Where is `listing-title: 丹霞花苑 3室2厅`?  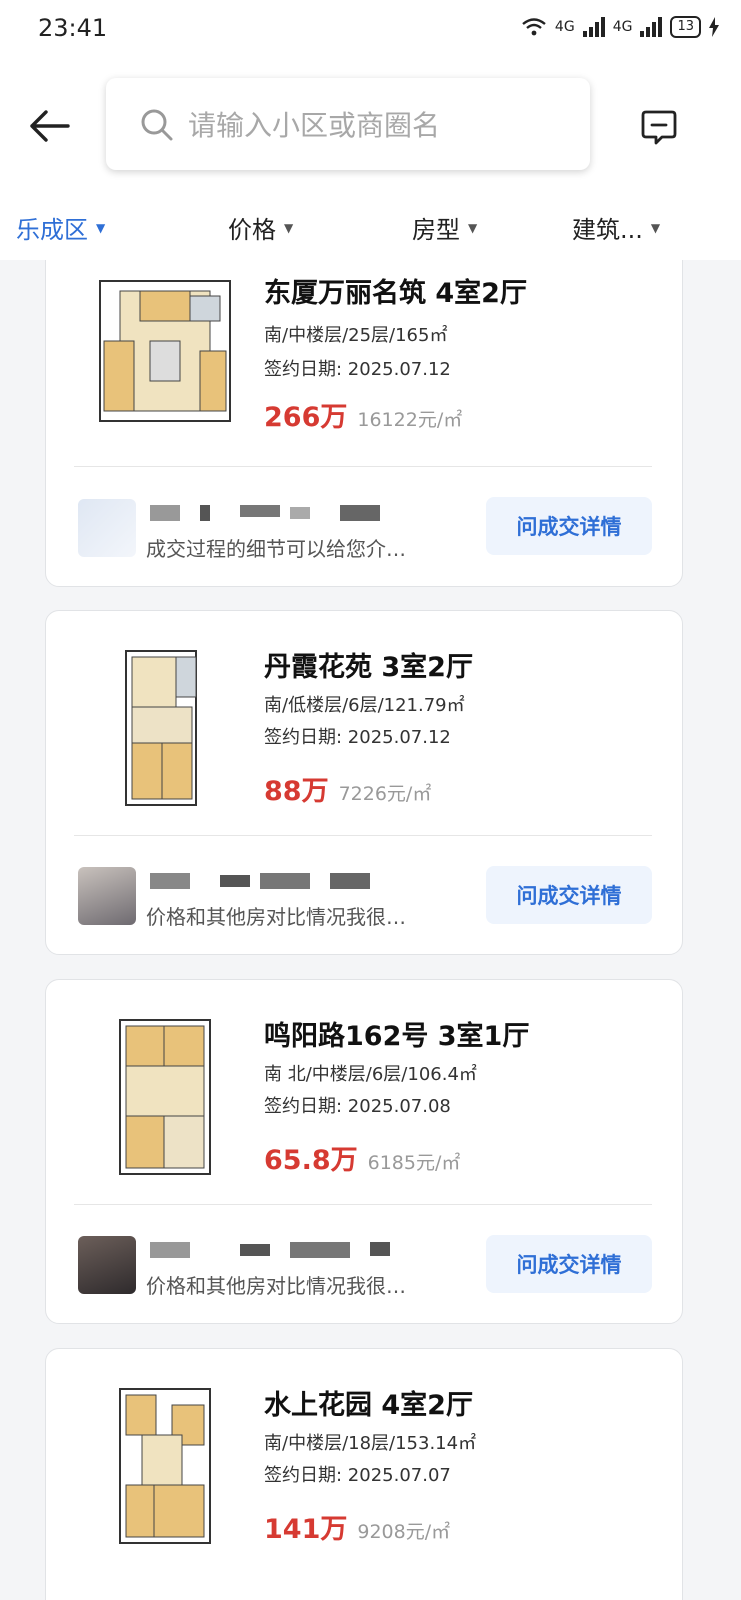 listing-title: 丹霞花苑 3室2厅 is located at coordinates (368, 667).